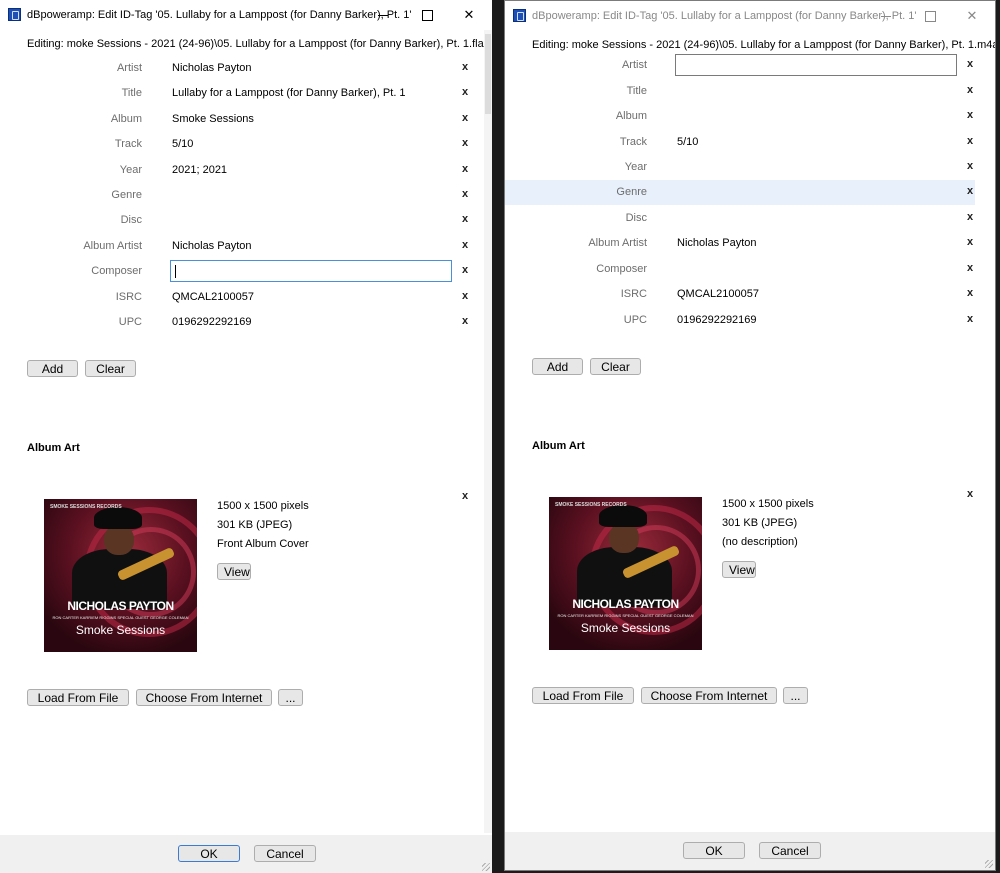  What do you see at coordinates (816, 65) in the screenshot?
I see `artist-input` at bounding box center [816, 65].